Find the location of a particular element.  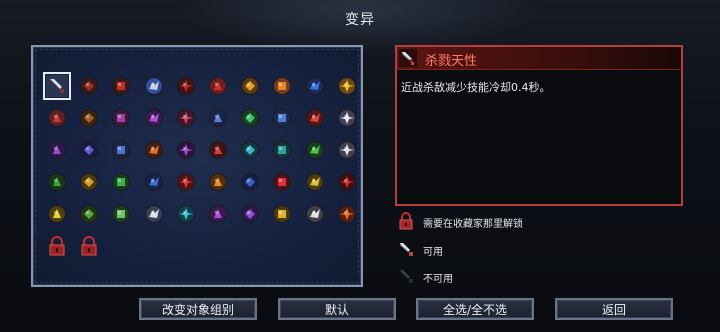

teal-shield-icon is located at coordinates (282, 150).